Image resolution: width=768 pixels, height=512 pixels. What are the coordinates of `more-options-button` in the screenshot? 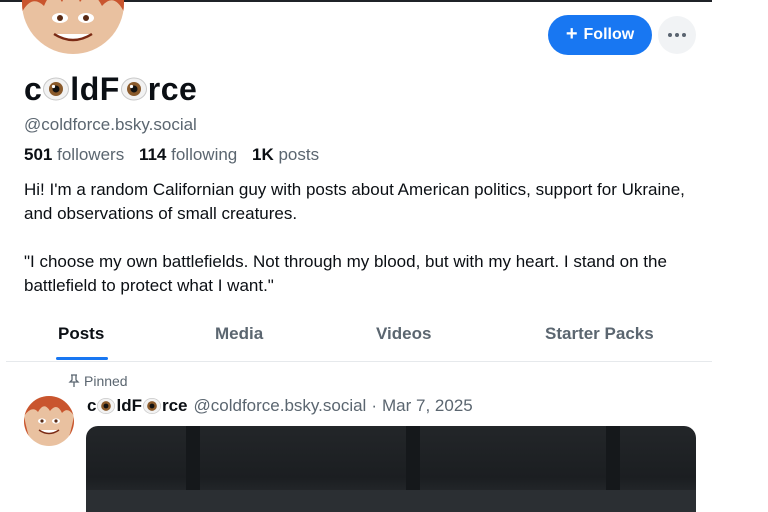 It's located at (677, 35).